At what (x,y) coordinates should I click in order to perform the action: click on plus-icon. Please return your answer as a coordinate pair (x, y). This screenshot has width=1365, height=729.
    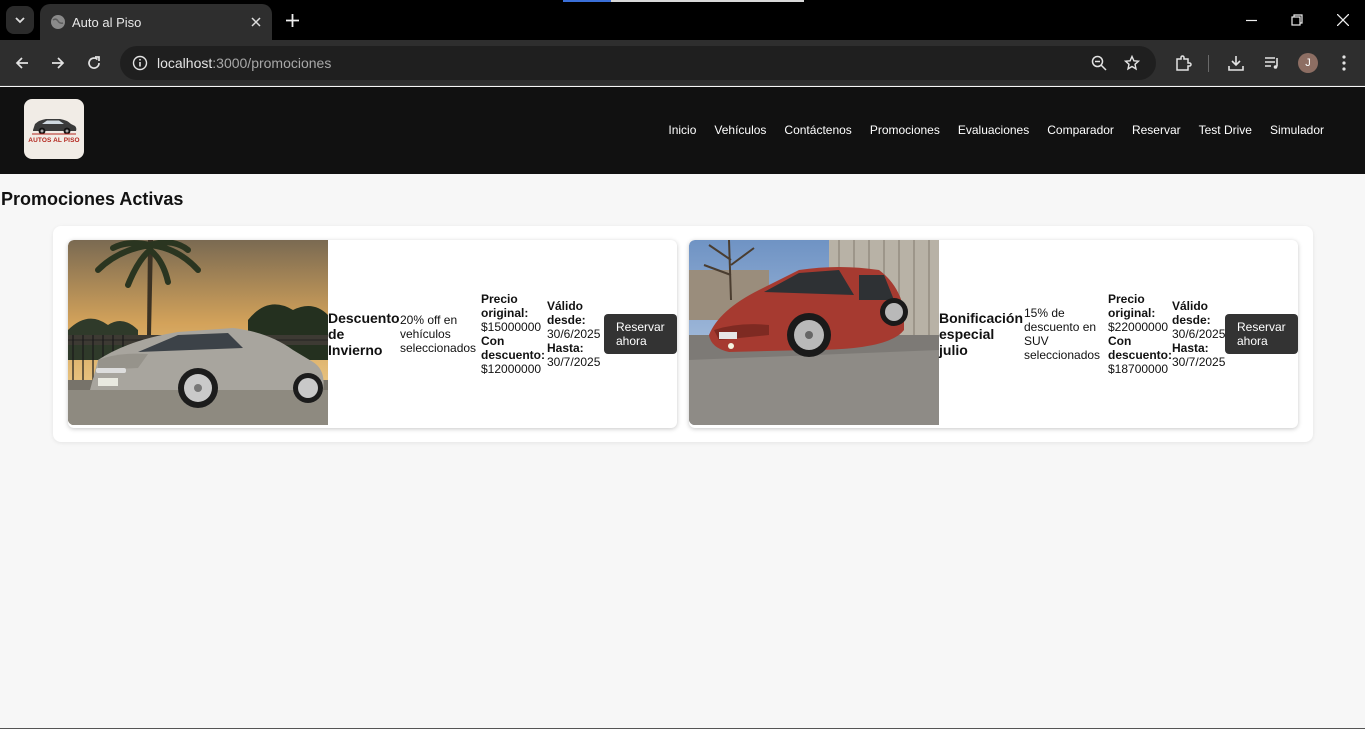
    Looking at the image, I should click on (292, 20).